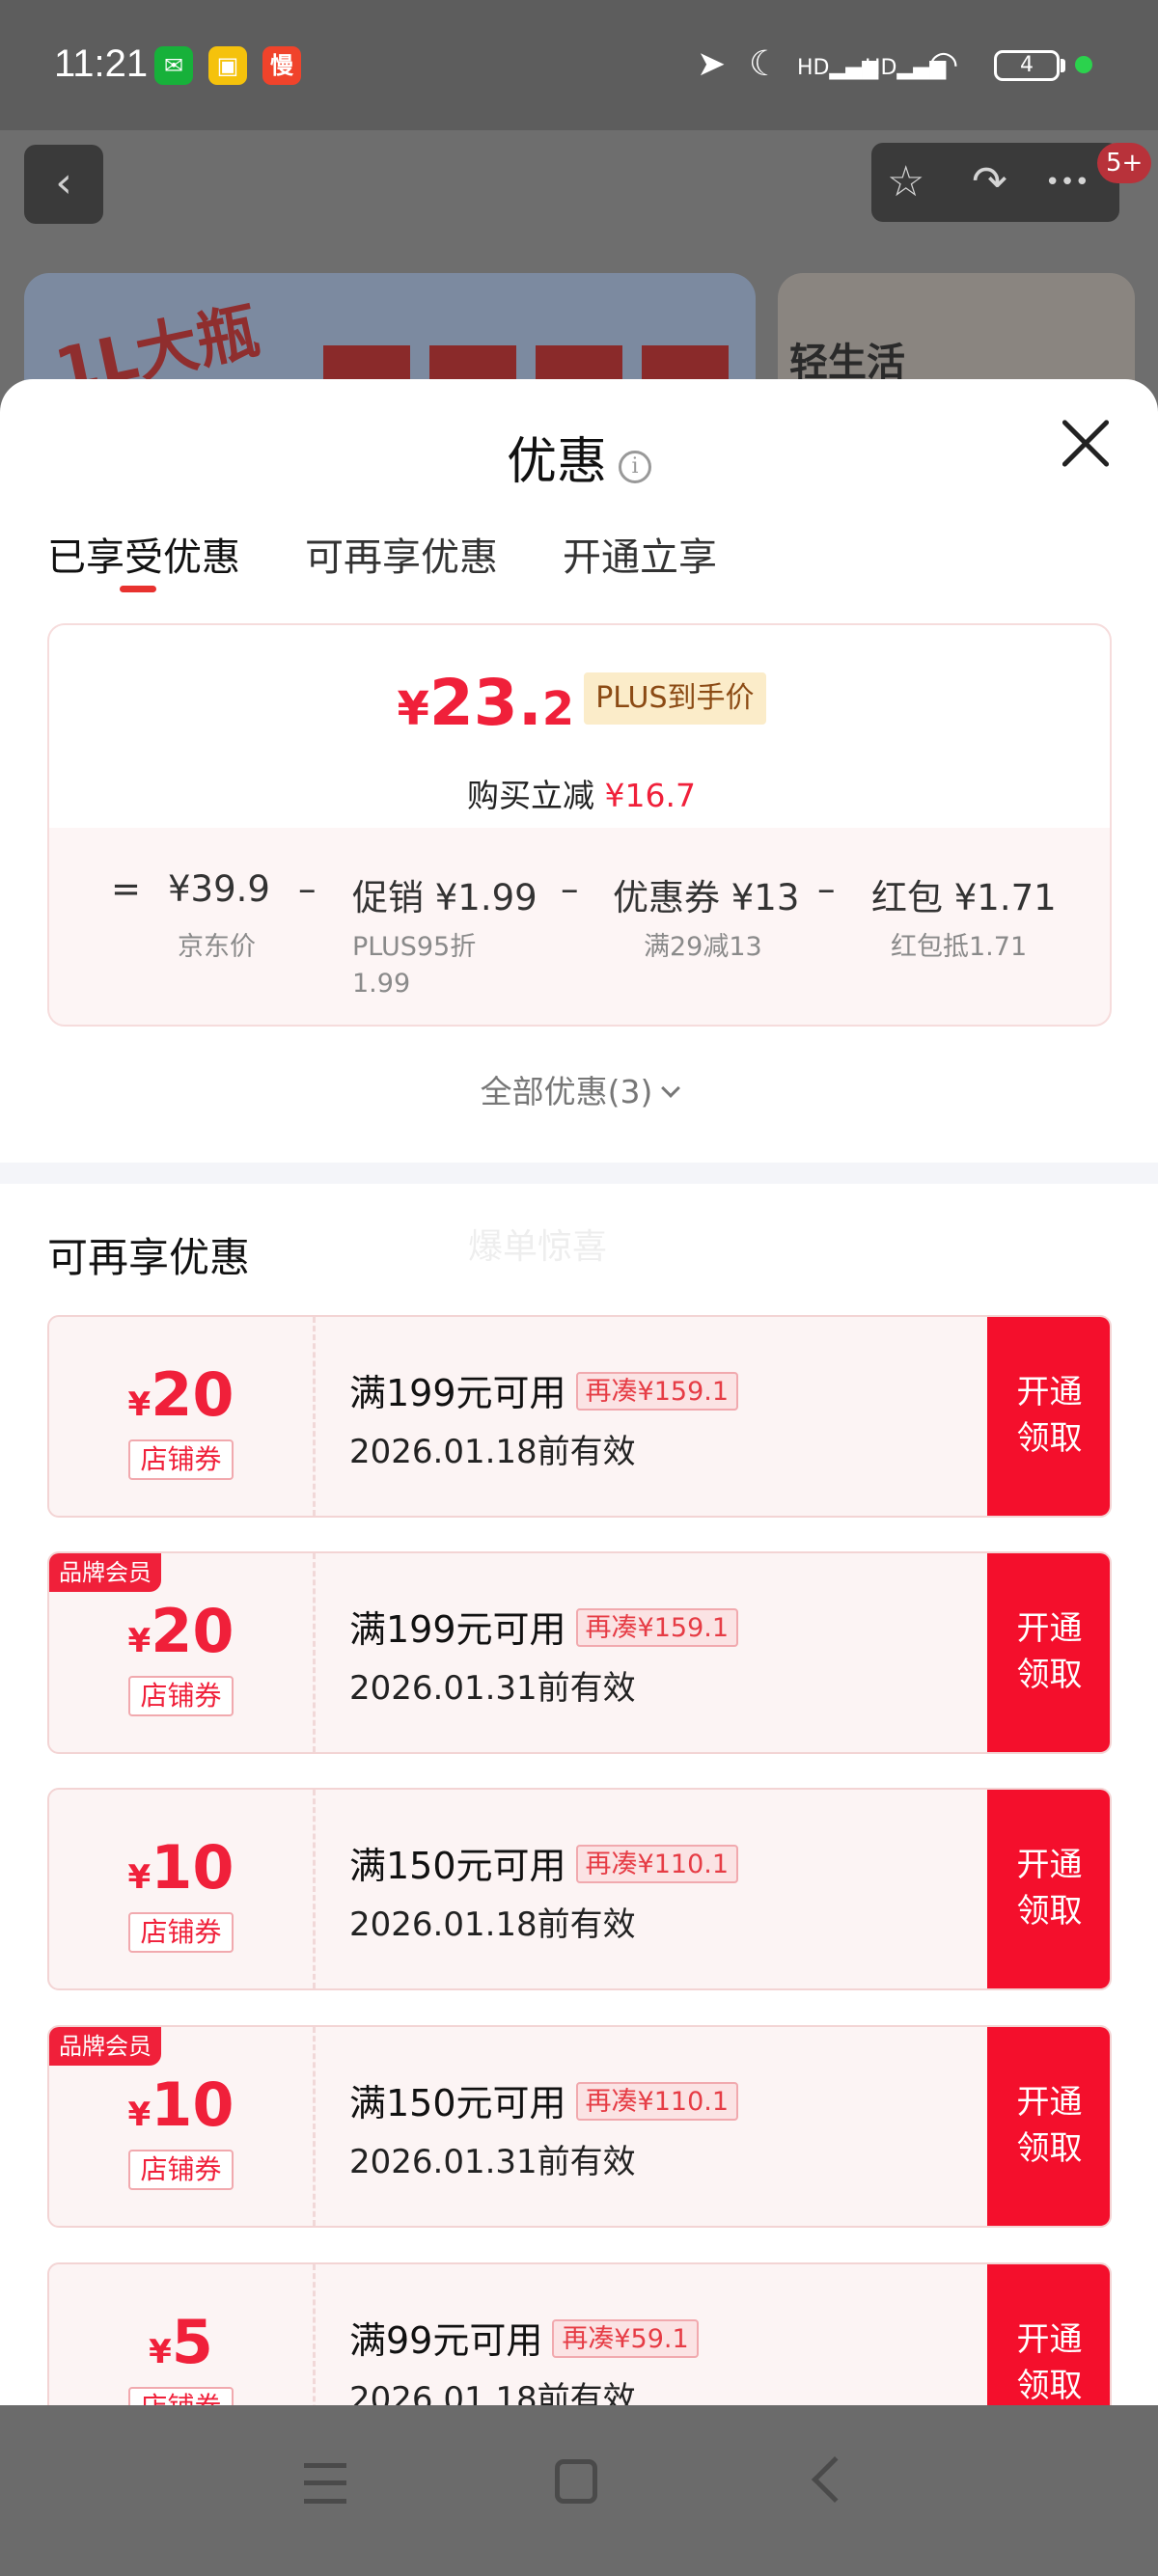 This screenshot has height=2576, width=1158. I want to click on wechat-glyph: ✉, so click(173, 65).